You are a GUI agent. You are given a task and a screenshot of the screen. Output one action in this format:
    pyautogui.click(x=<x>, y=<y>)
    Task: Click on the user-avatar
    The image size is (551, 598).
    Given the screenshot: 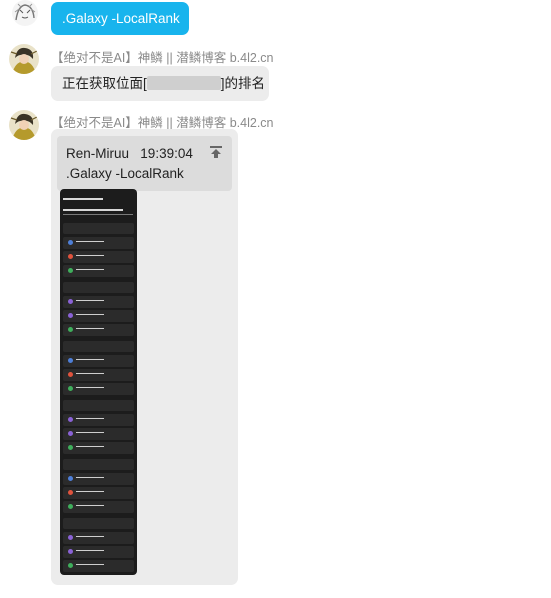 What is the action you would take?
    pyautogui.click(x=25, y=13)
    